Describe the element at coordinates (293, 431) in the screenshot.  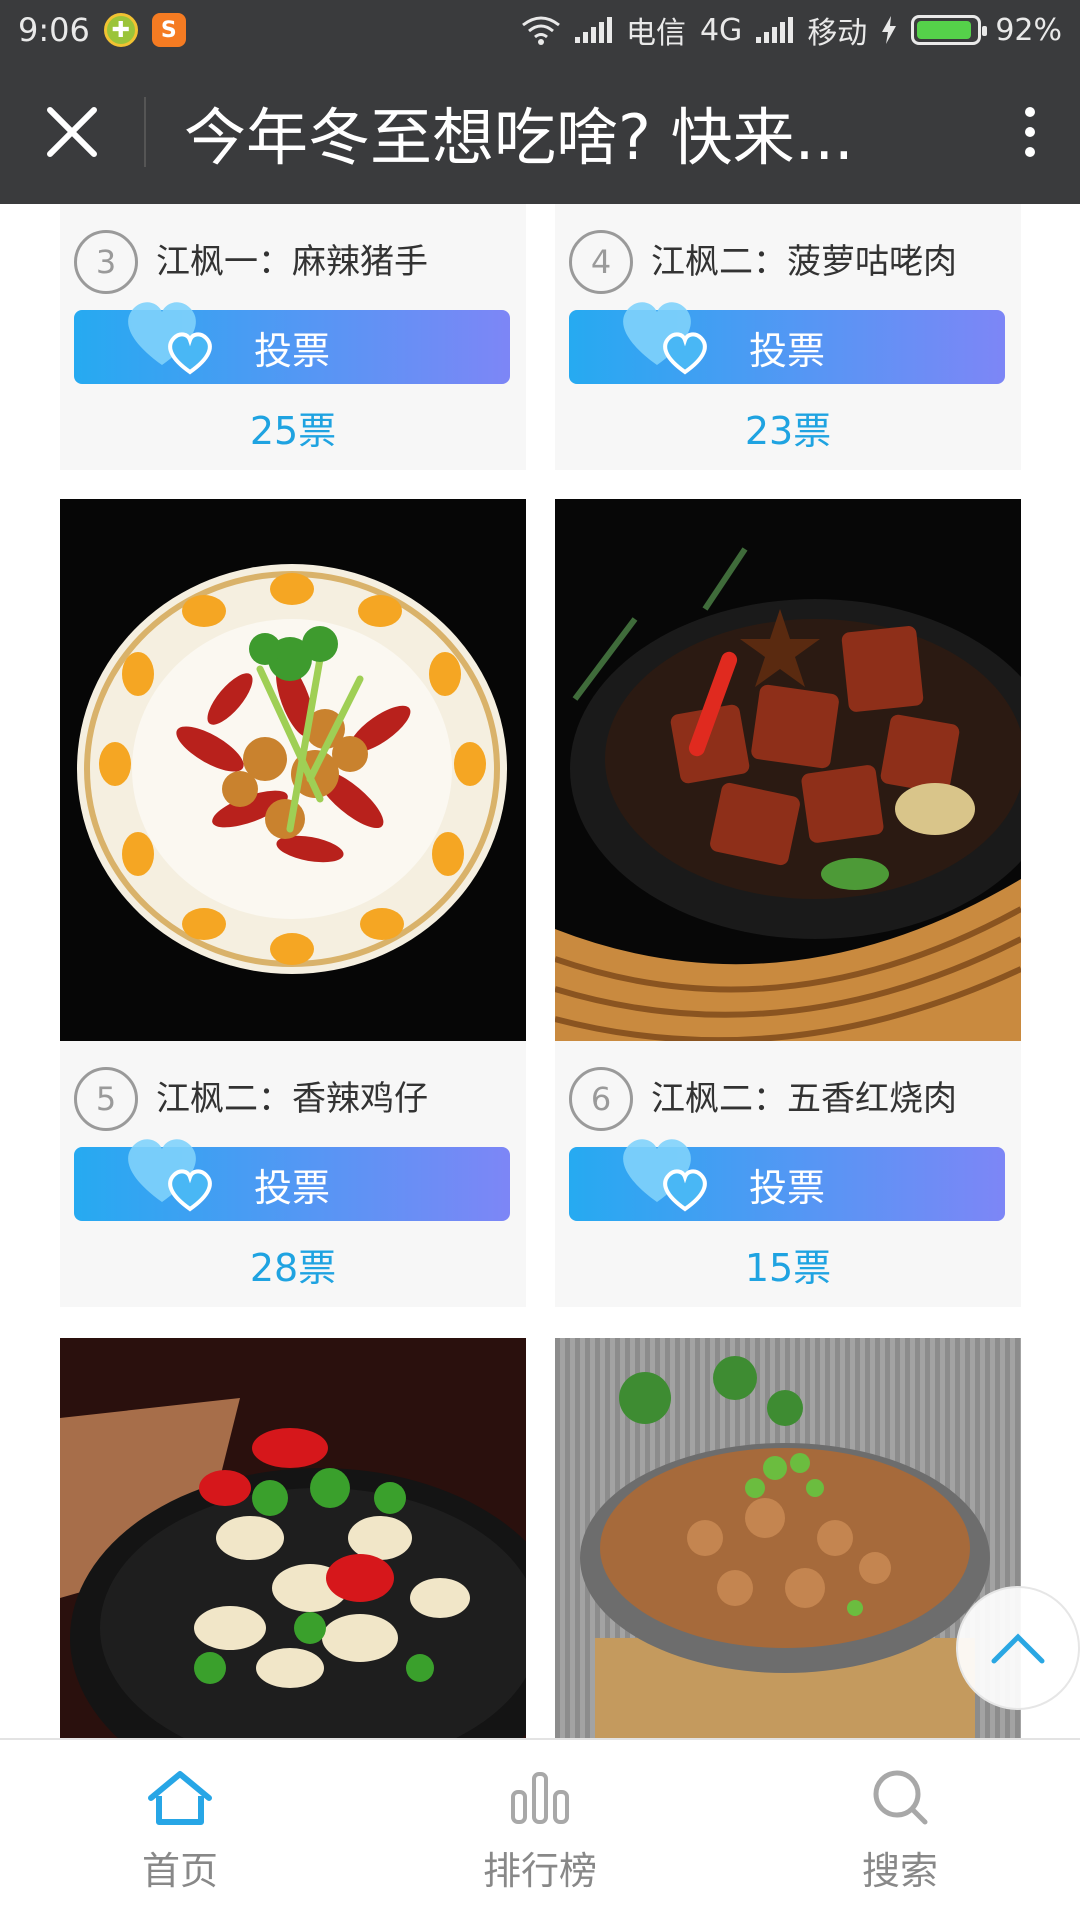
I see `vote-count: 25票` at that location.